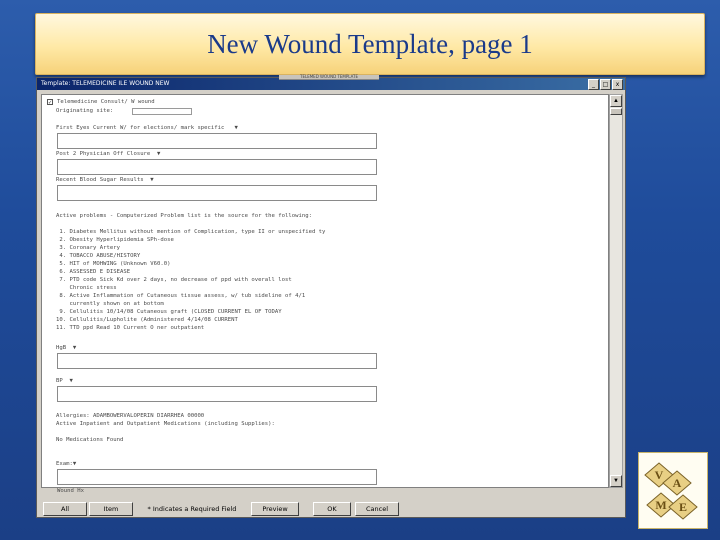  What do you see at coordinates (162, 111) in the screenshot?
I see `origin-field` at bounding box center [162, 111].